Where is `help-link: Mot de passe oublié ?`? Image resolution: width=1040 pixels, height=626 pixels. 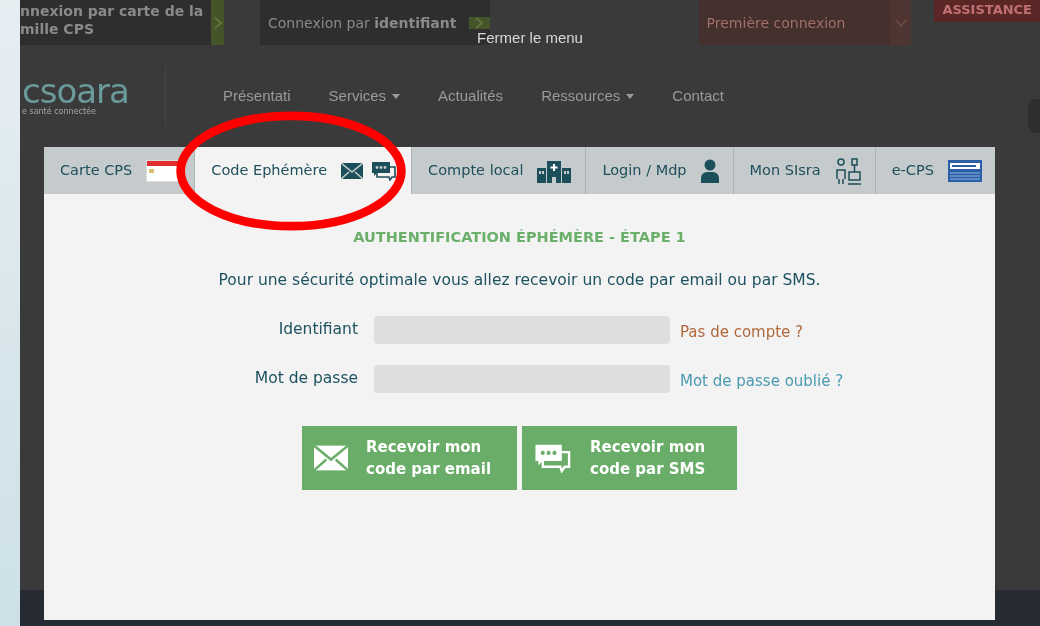 help-link: Mot de passe oublié ? is located at coordinates (762, 381).